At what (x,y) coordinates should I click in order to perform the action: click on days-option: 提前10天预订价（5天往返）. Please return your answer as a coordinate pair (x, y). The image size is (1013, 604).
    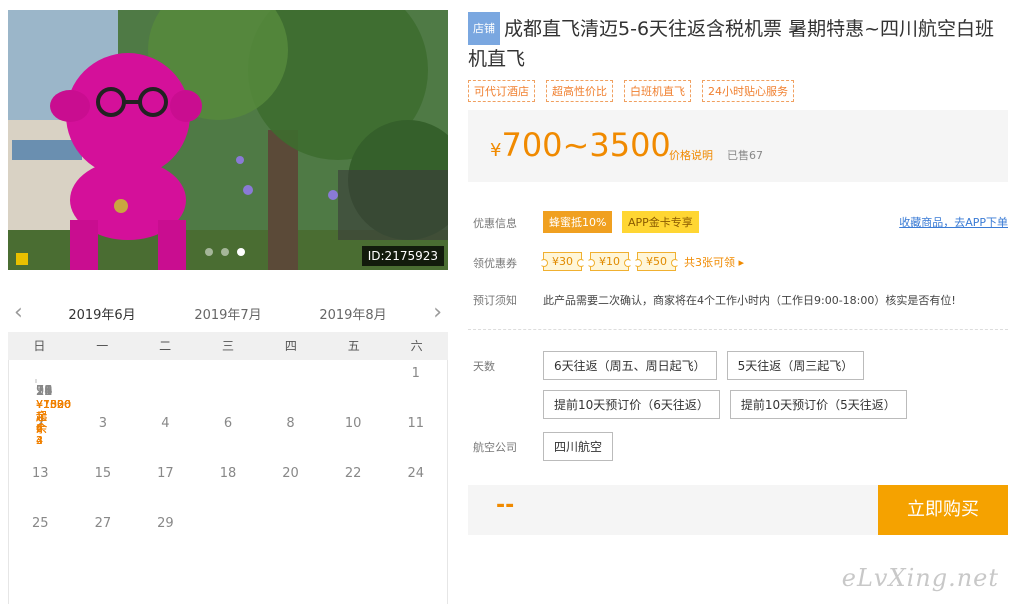
    Looking at the image, I should click on (818, 404).